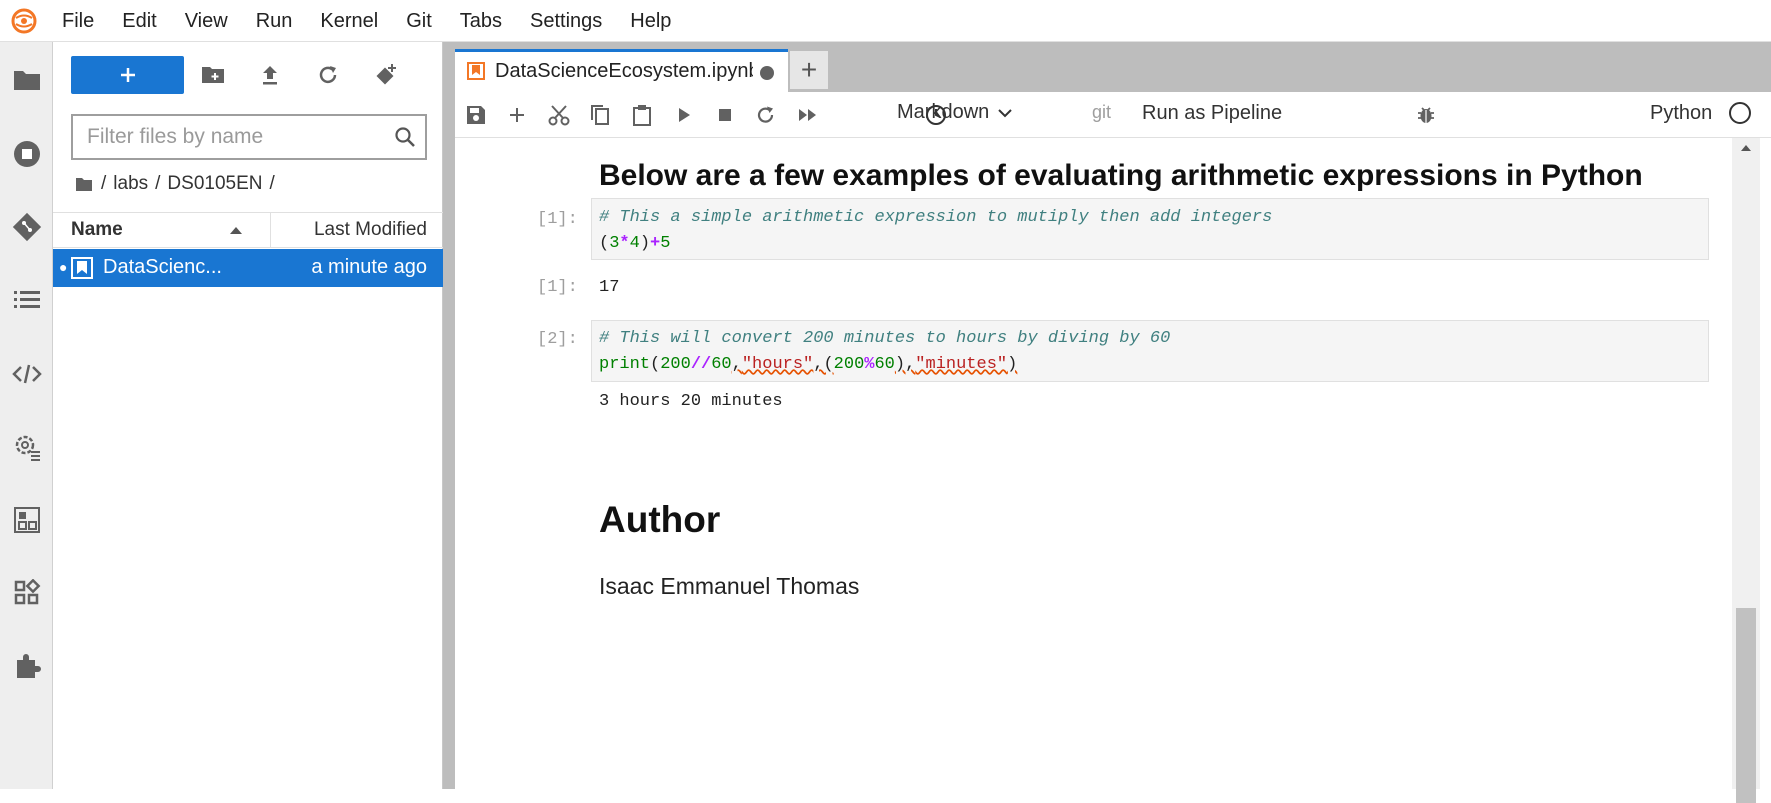 The height and width of the screenshot is (803, 1771). Describe the element at coordinates (139, 21) in the screenshot. I see `menu-edit: Edit` at that location.